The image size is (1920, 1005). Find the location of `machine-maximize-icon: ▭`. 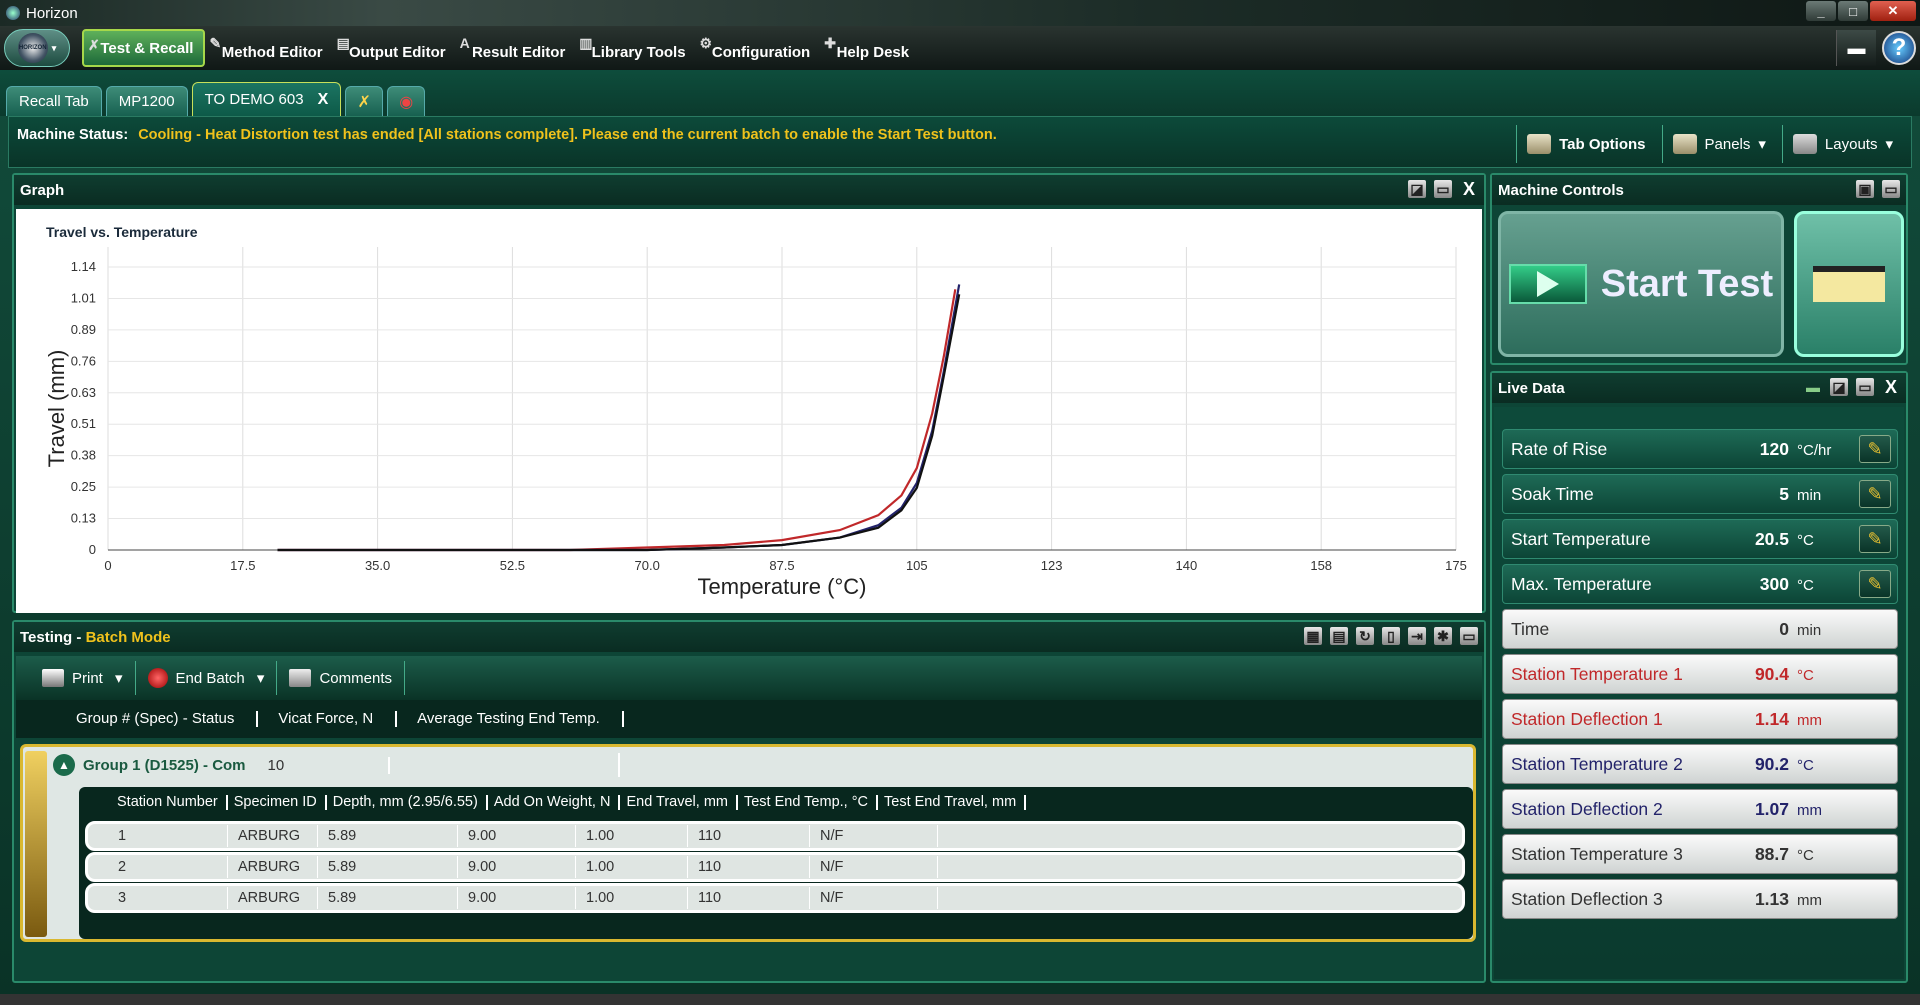

machine-maximize-icon: ▭ is located at coordinates (1891, 189).